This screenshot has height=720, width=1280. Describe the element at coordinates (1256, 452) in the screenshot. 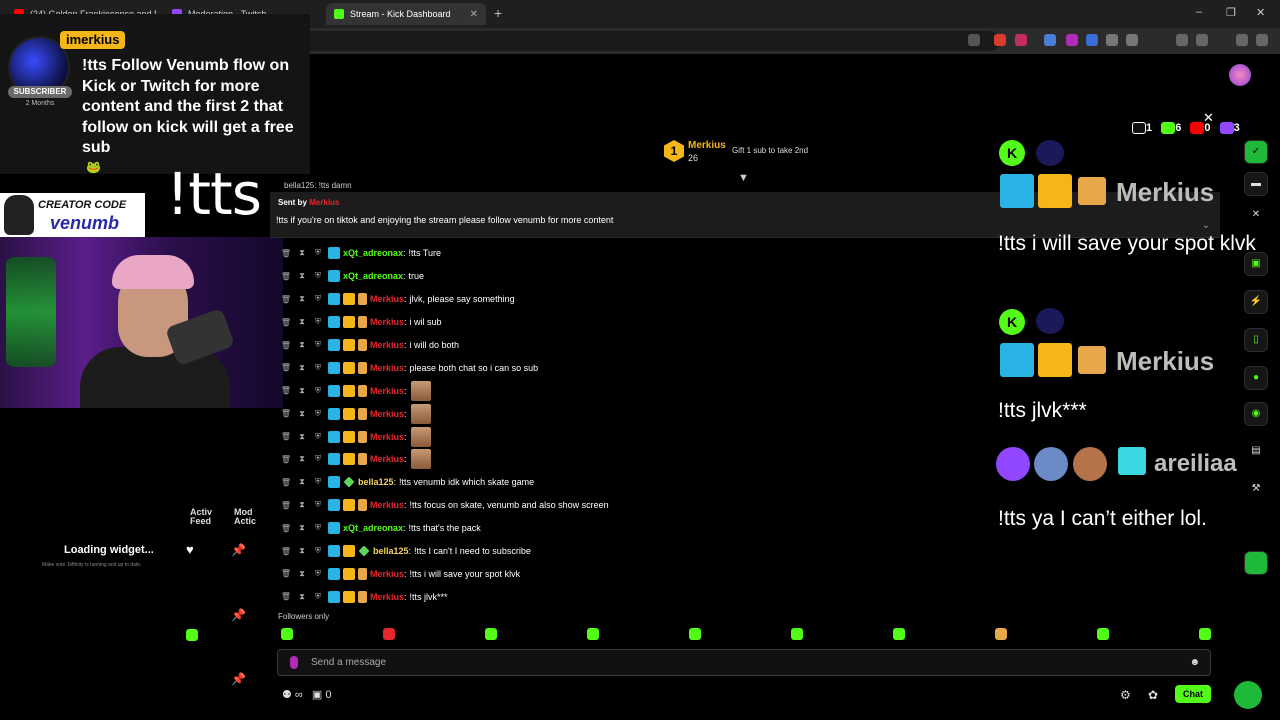

I see `card-icon: ▤` at that location.